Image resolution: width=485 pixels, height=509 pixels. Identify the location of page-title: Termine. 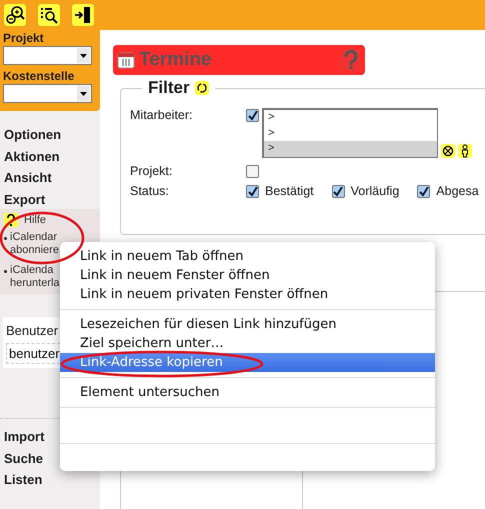
(176, 60).